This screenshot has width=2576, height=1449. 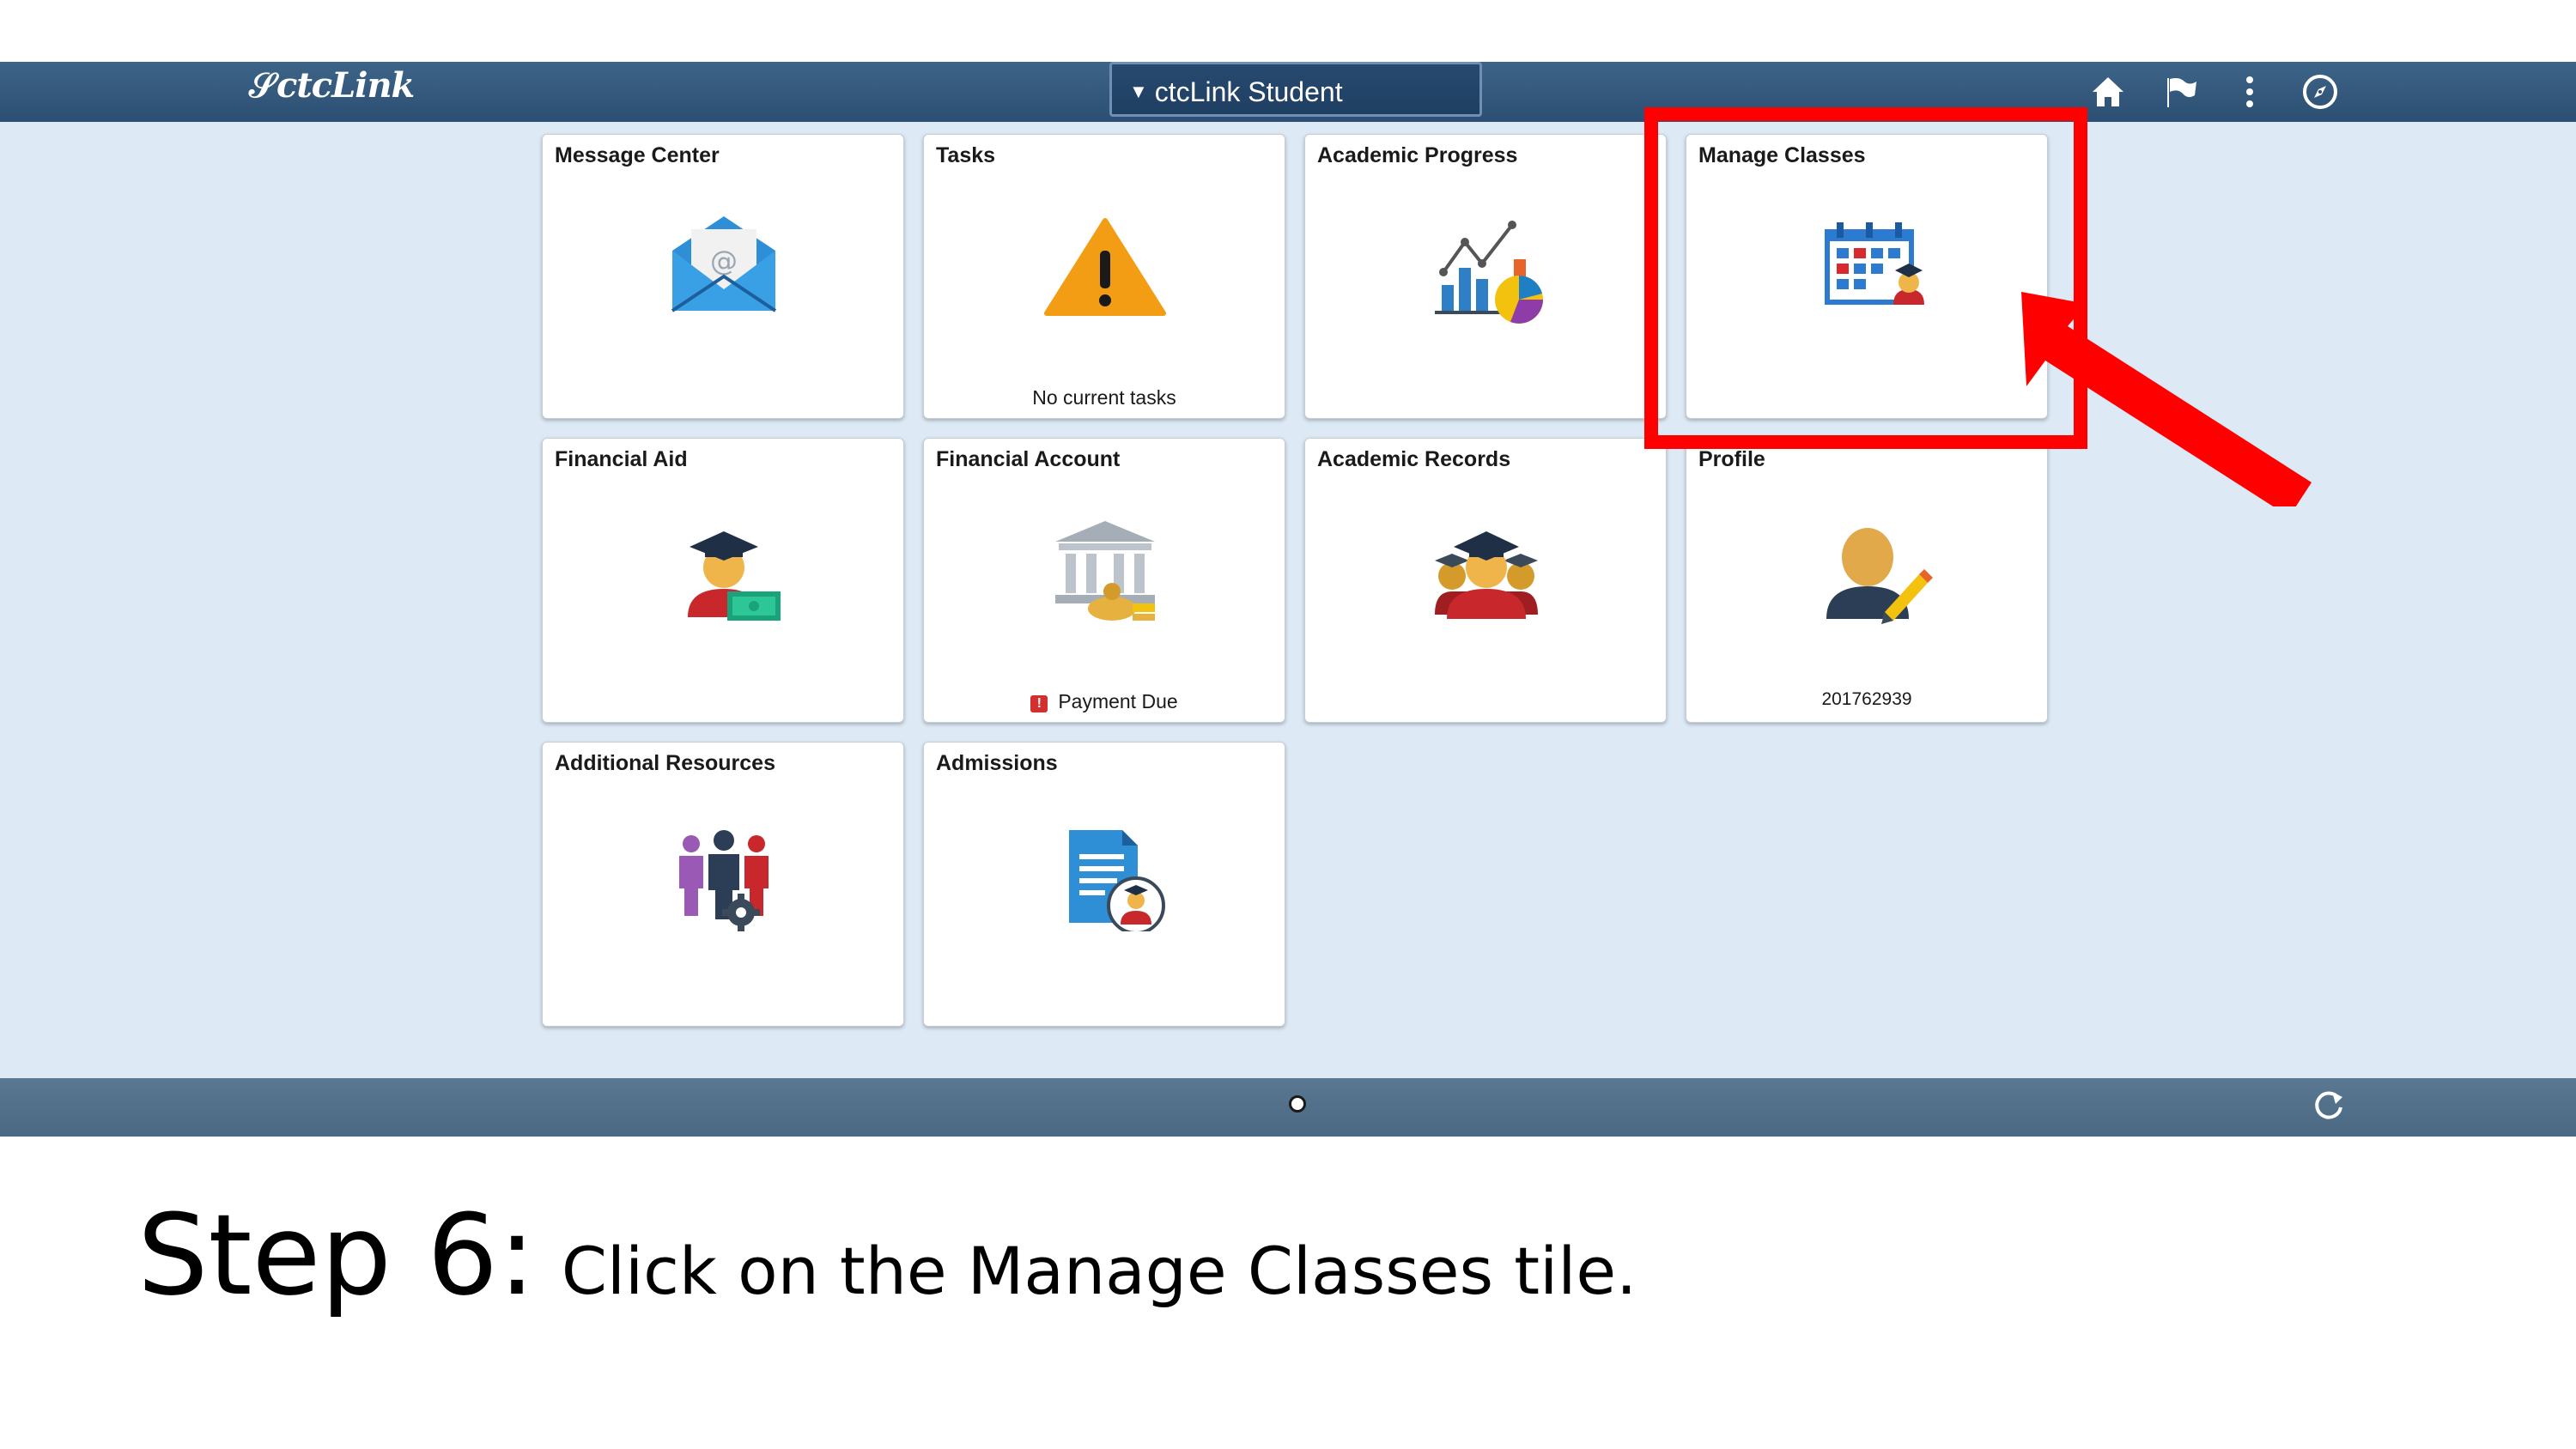 I want to click on tile-academic-progress: Academic Progress, so click(x=1485, y=276).